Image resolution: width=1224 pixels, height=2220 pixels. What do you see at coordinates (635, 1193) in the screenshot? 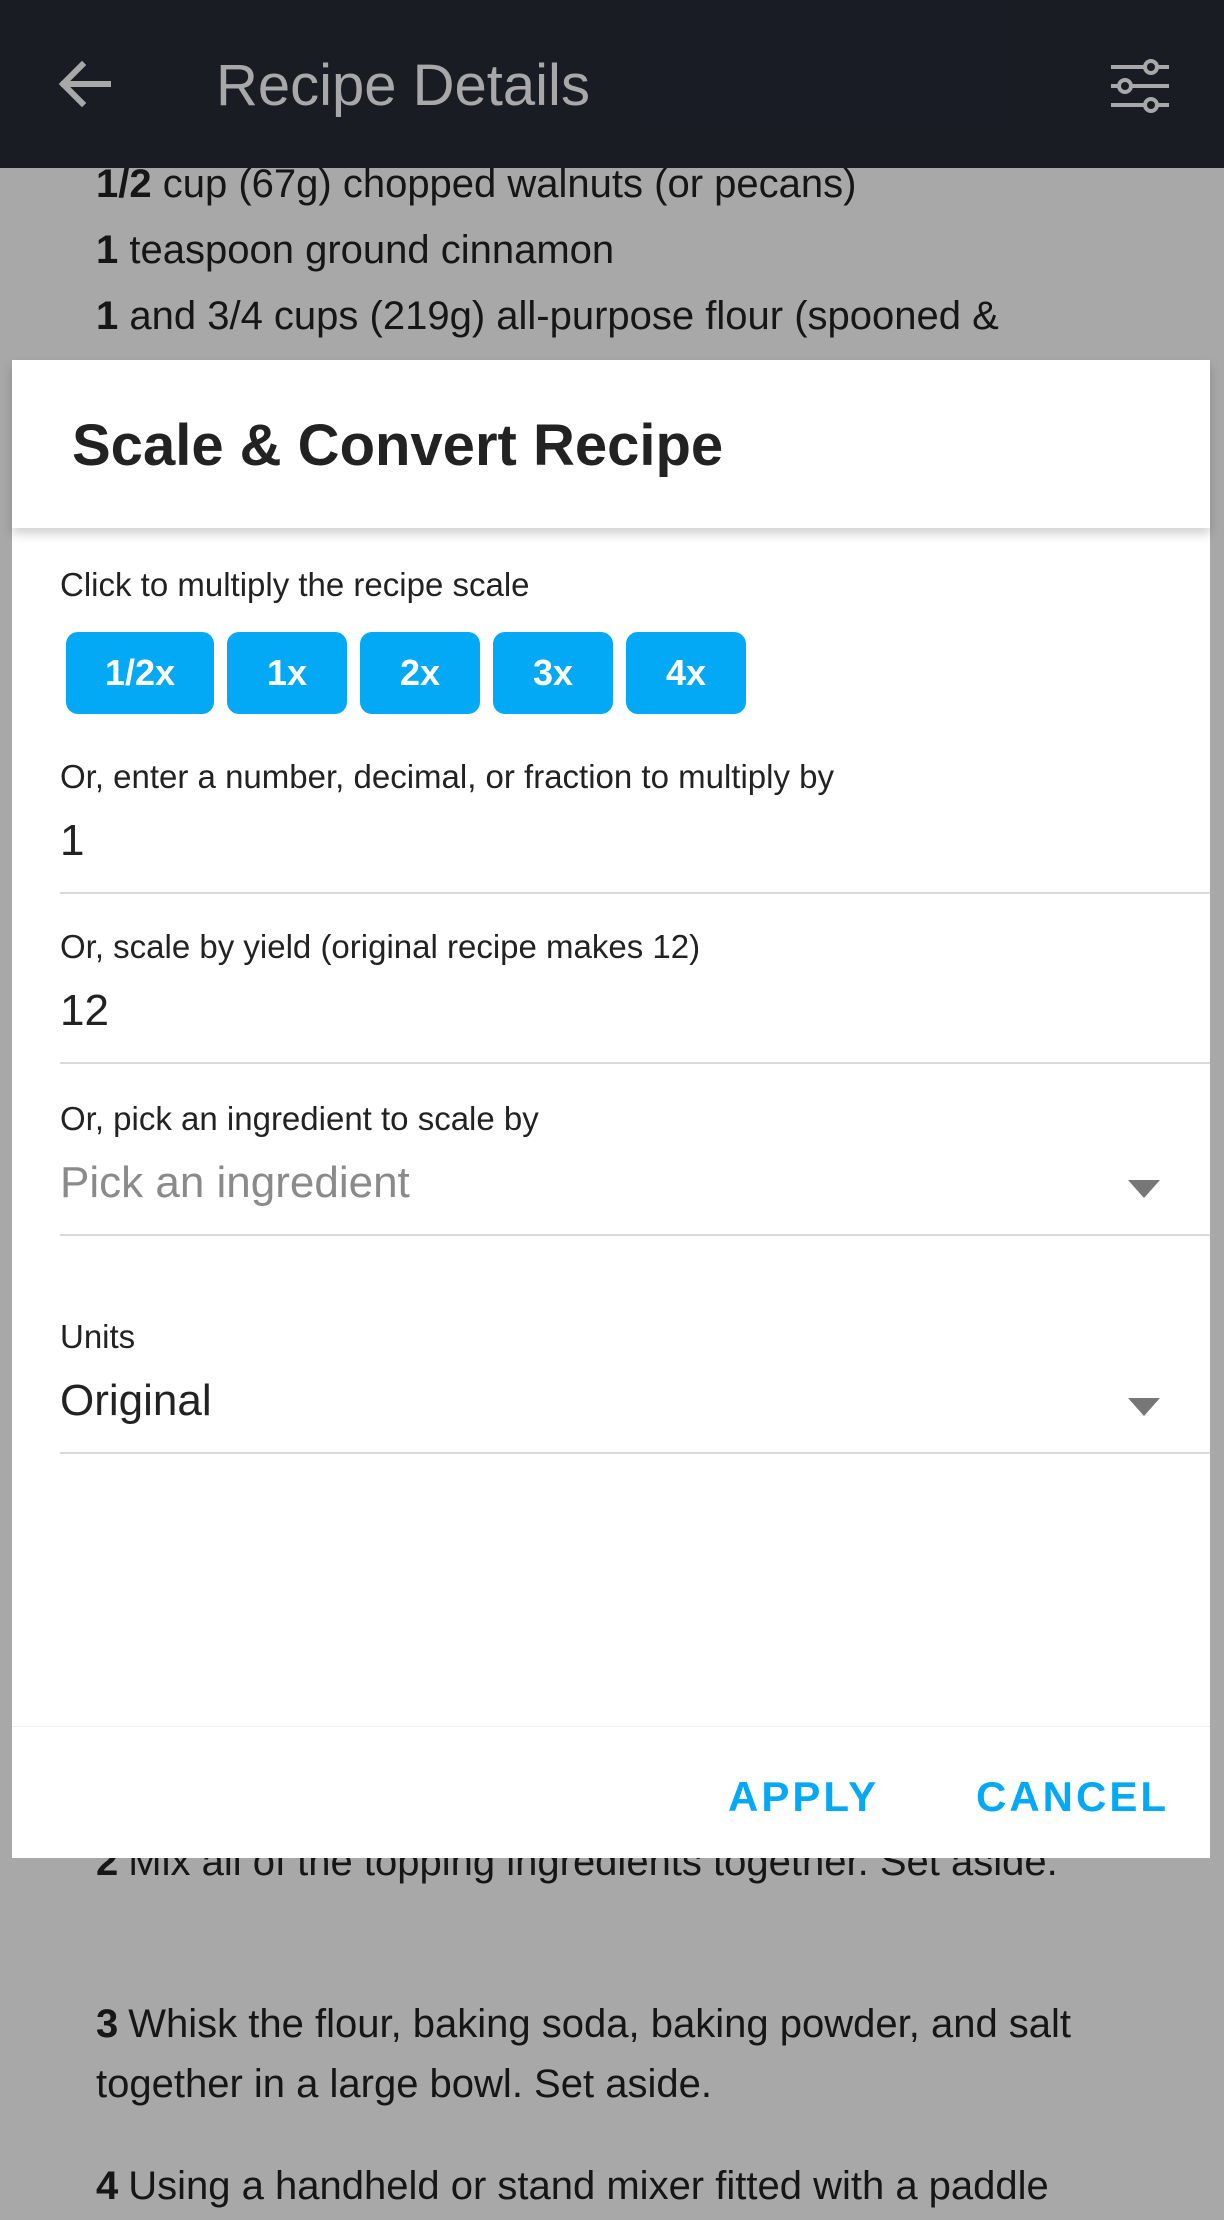
I see `ingredient-select: Pick an ingredient` at bounding box center [635, 1193].